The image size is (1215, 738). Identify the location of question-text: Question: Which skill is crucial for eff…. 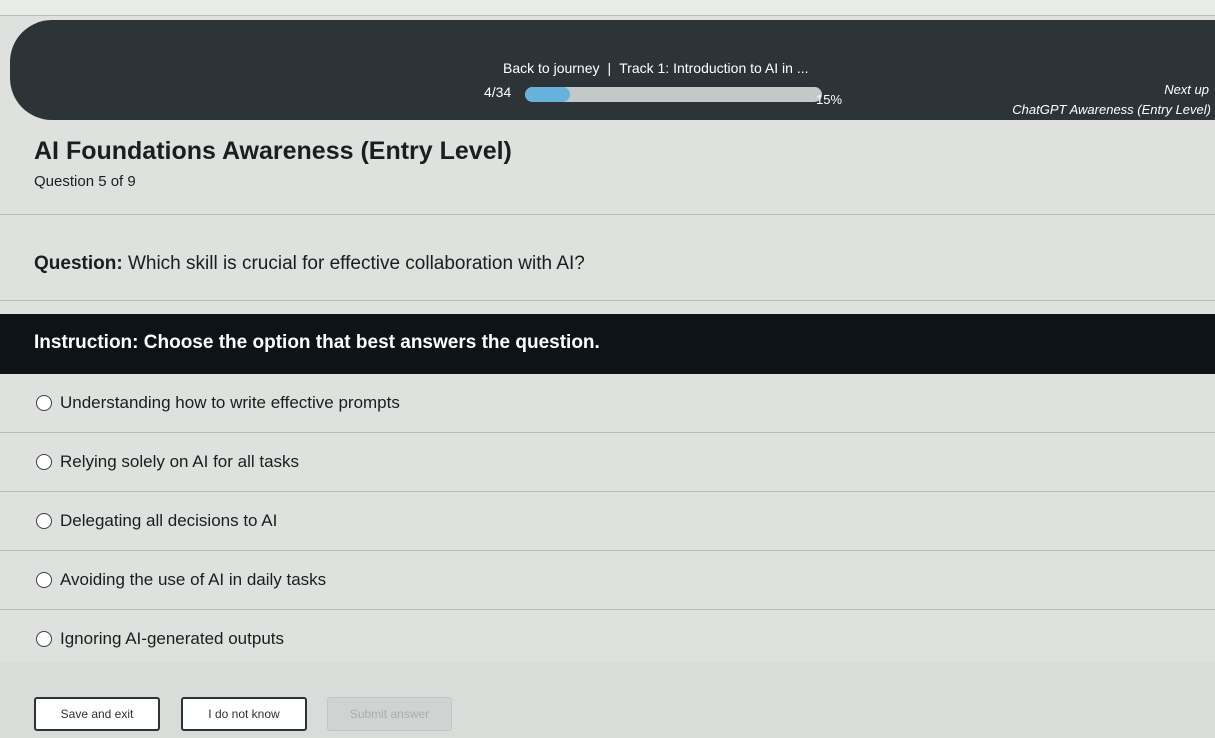
(309, 264).